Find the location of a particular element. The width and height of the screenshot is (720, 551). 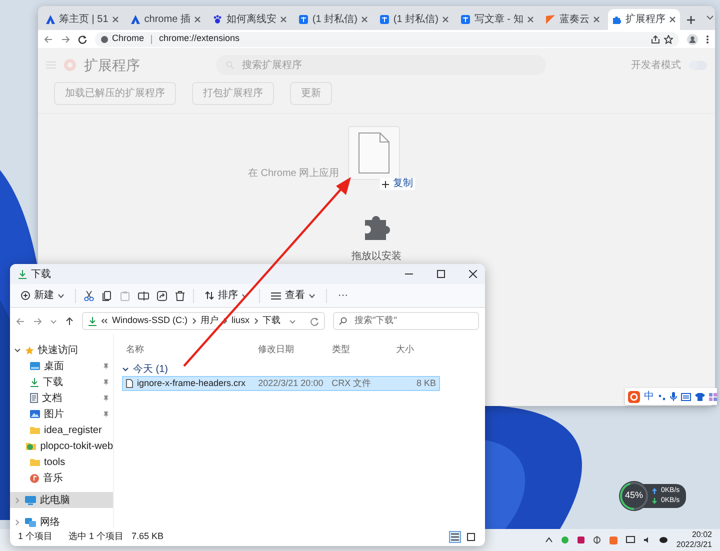

search-icon is located at coordinates (342, 321).